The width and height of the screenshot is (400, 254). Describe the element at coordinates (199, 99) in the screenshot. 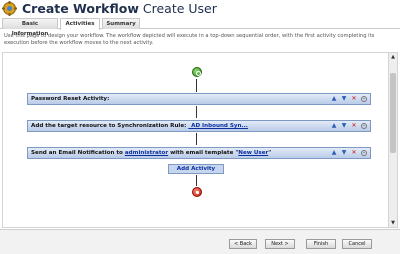

I see `activity-password-reset: Password Reset Activity: ▲ ▼ ✕ •` at that location.